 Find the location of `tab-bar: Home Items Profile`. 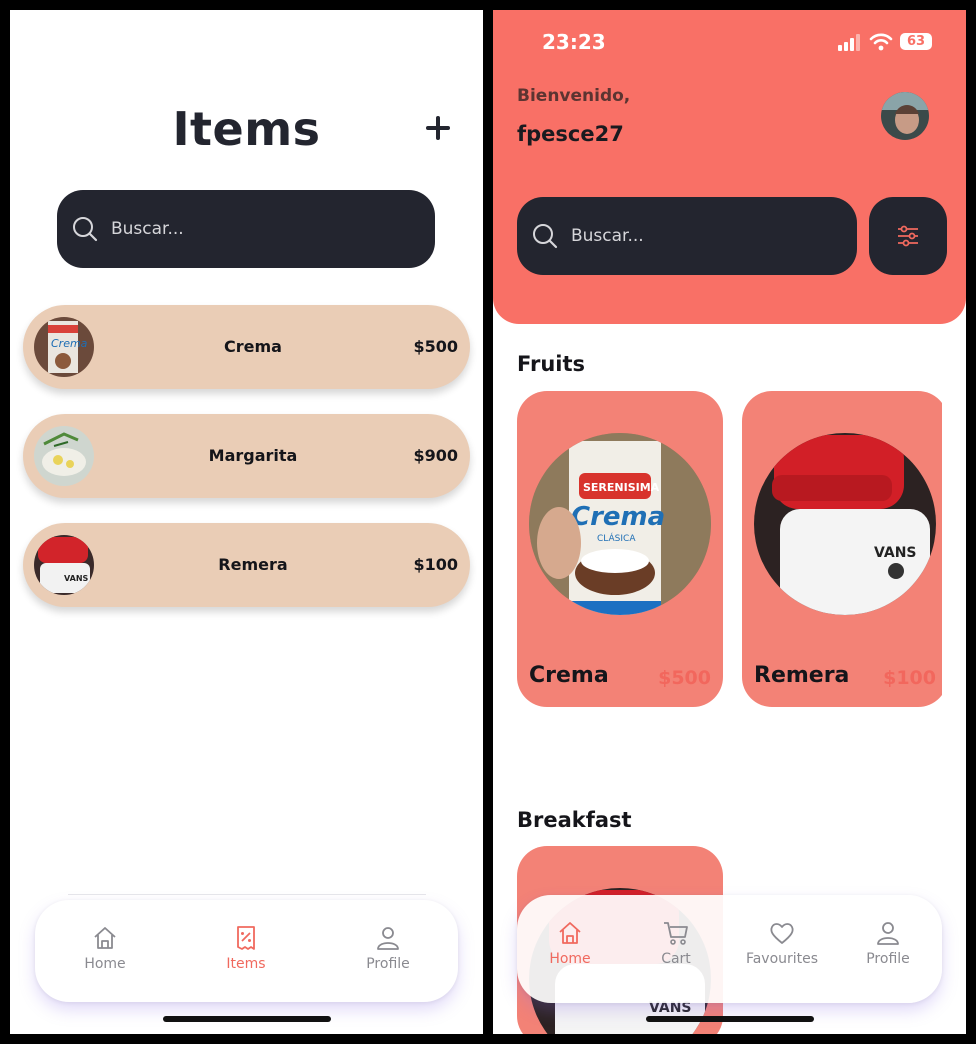

tab-bar: Home Items Profile is located at coordinates (246, 951).